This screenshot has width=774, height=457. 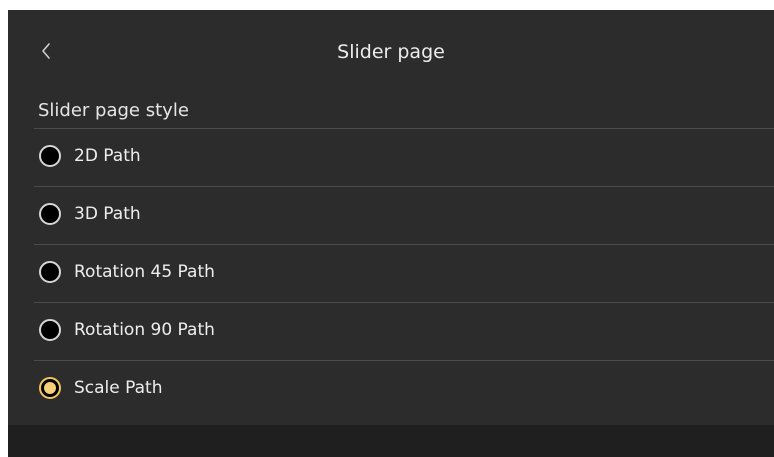 What do you see at coordinates (113, 110) in the screenshot?
I see `section-title: Slider page style` at bounding box center [113, 110].